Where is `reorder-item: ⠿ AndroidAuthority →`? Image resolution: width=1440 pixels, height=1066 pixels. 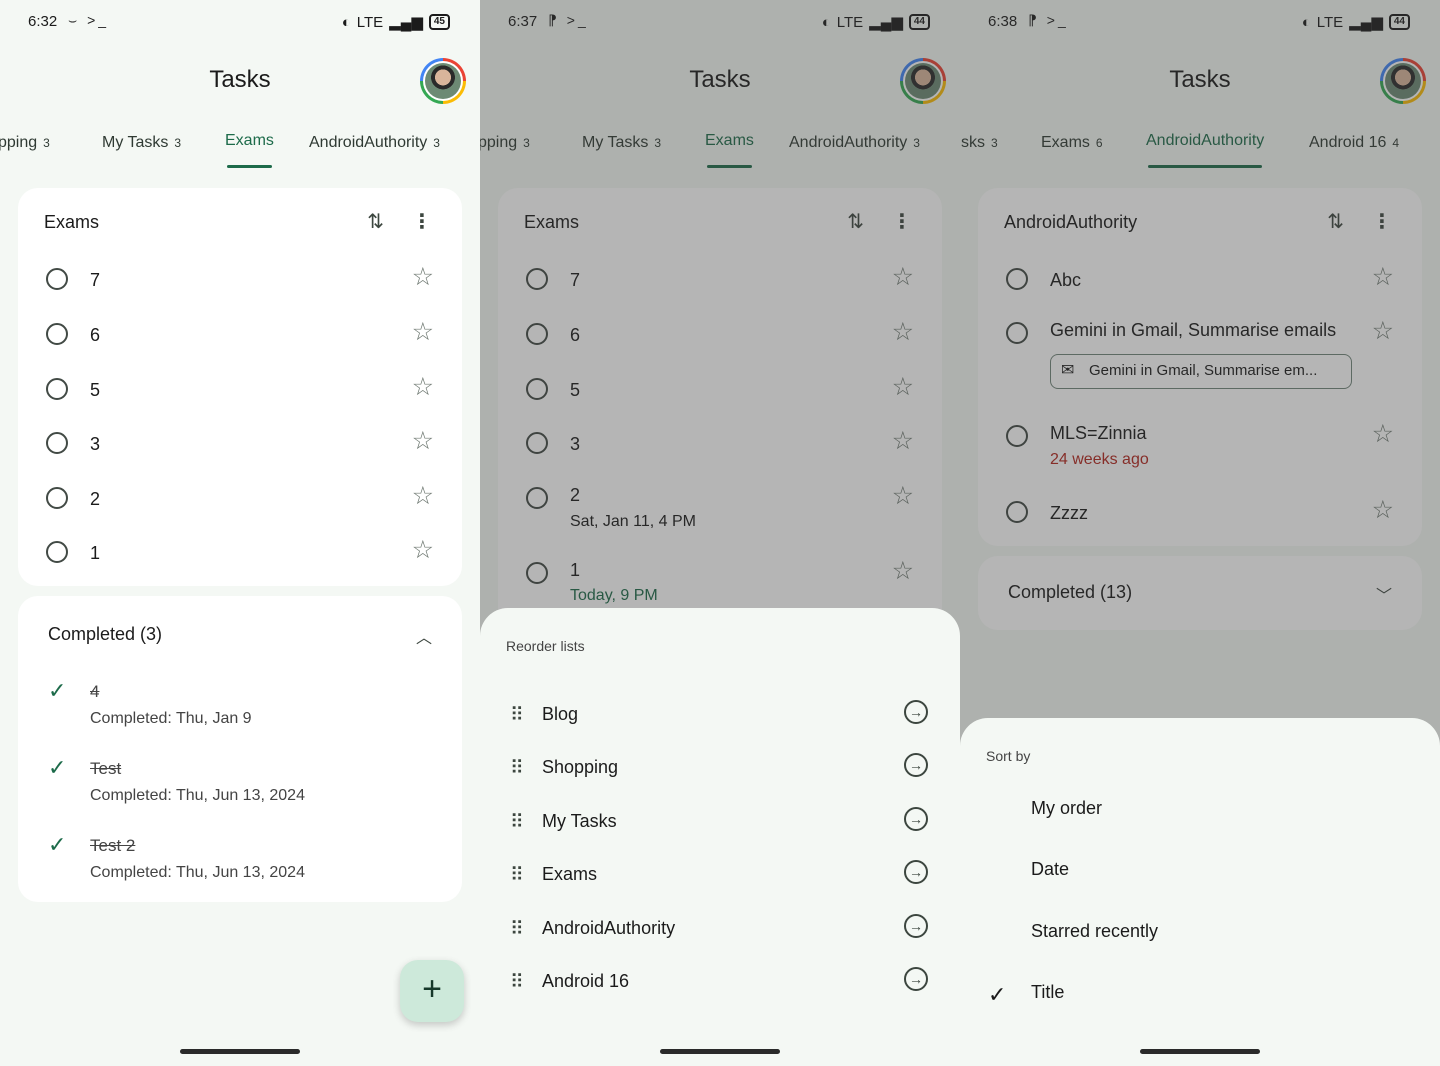 reorder-item: ⠿ AndroidAuthority → is located at coordinates (720, 932).